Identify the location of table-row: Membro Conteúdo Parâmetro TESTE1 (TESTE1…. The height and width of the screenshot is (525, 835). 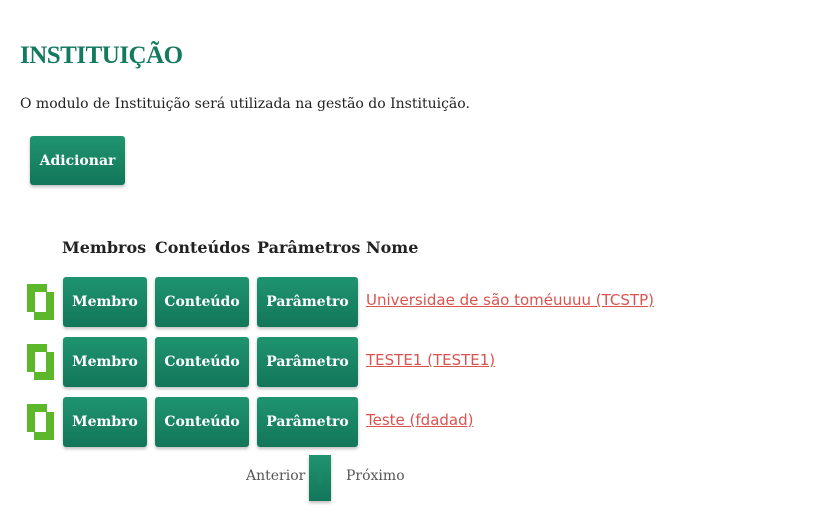
(417, 362).